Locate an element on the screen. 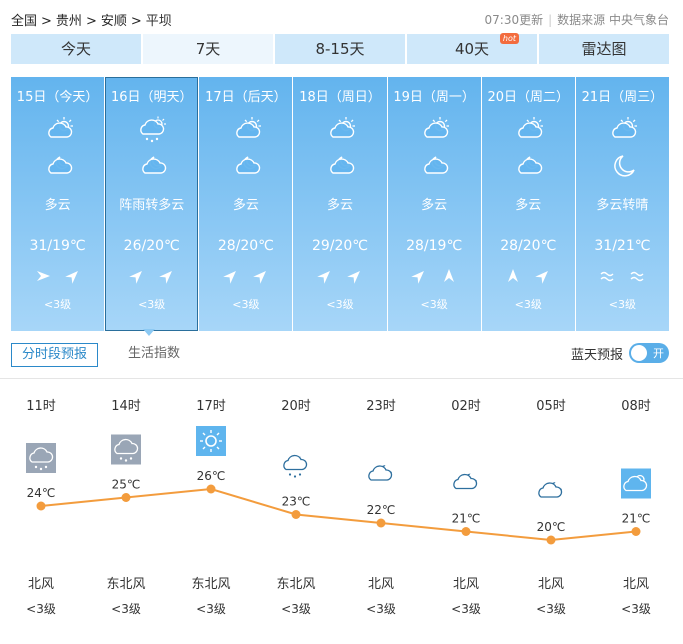  weather-desc: 多云转晴 is located at coordinates (622, 205).